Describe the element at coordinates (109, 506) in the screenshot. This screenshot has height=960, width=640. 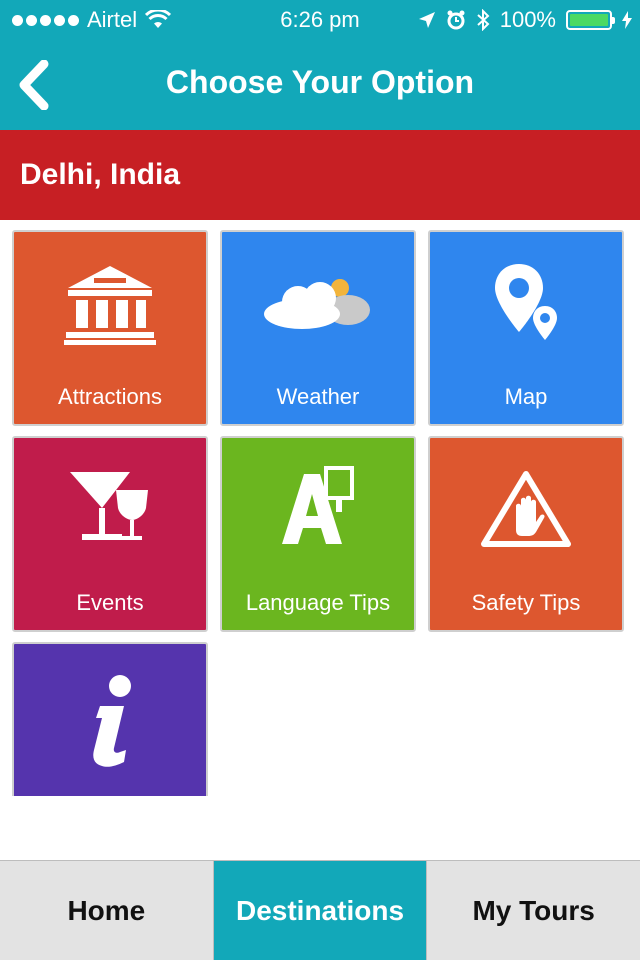
I see `cocktail-icon` at that location.